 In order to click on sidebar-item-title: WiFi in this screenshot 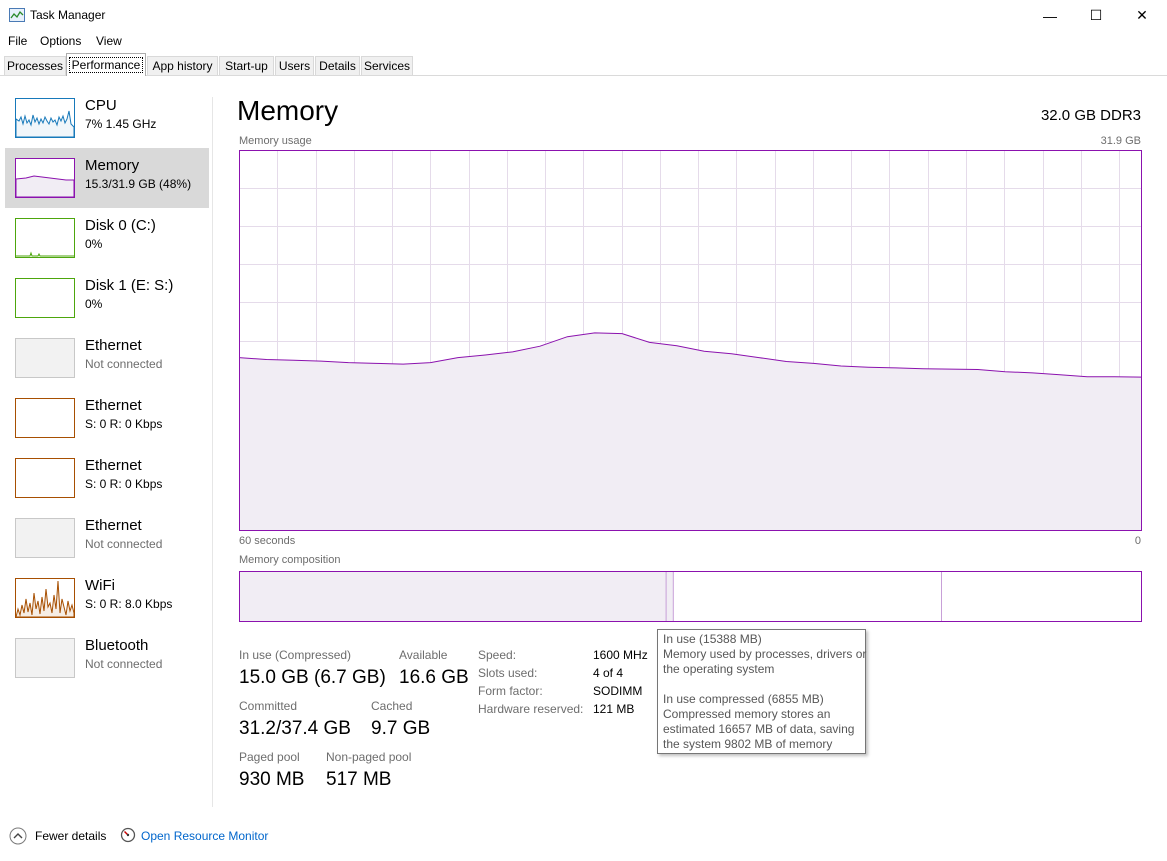, I will do `click(100, 585)`.